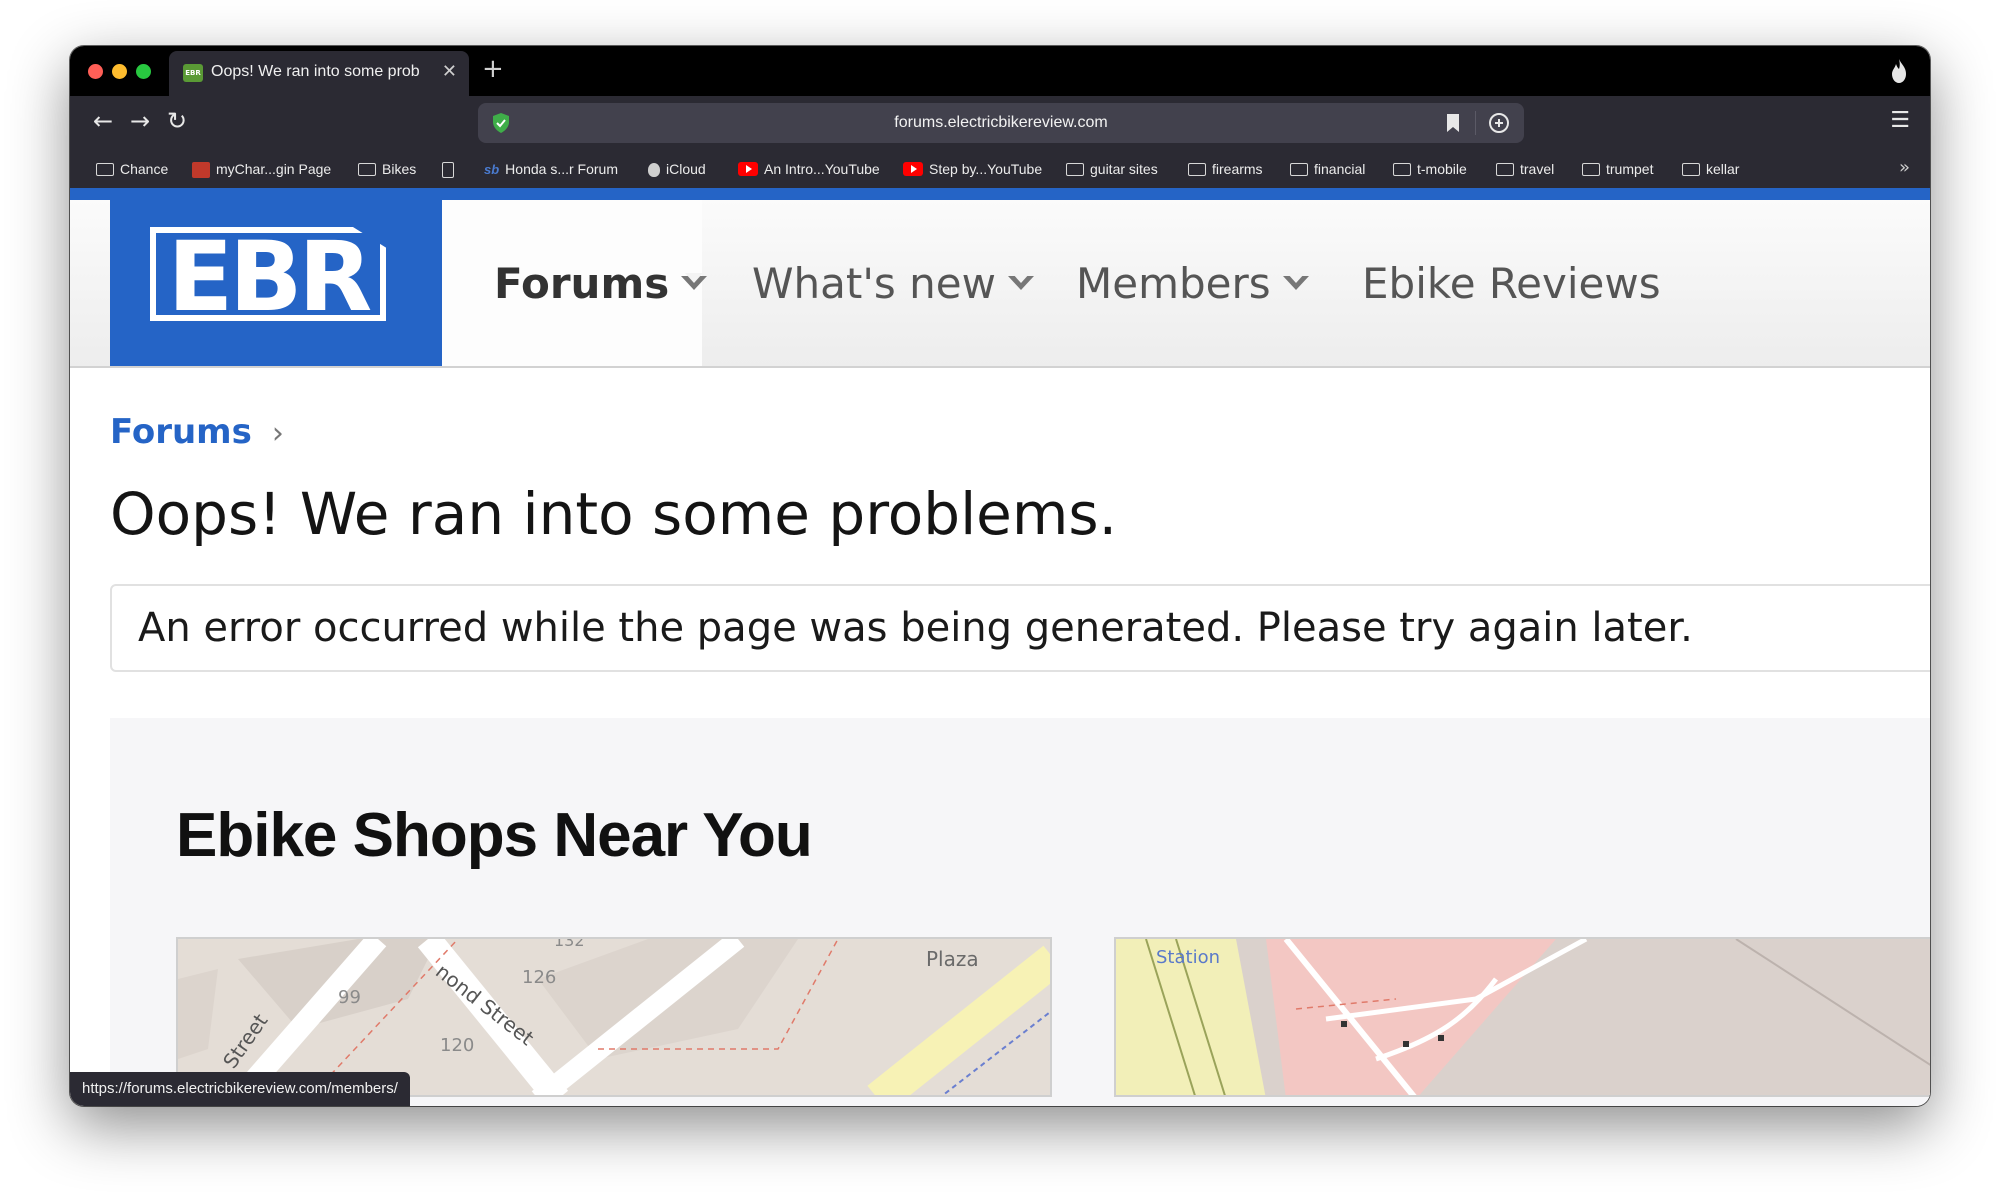 The image size is (2000, 1199). What do you see at coordinates (986, 169) in the screenshot?
I see `bookmark-label: Step by...YouTube` at bounding box center [986, 169].